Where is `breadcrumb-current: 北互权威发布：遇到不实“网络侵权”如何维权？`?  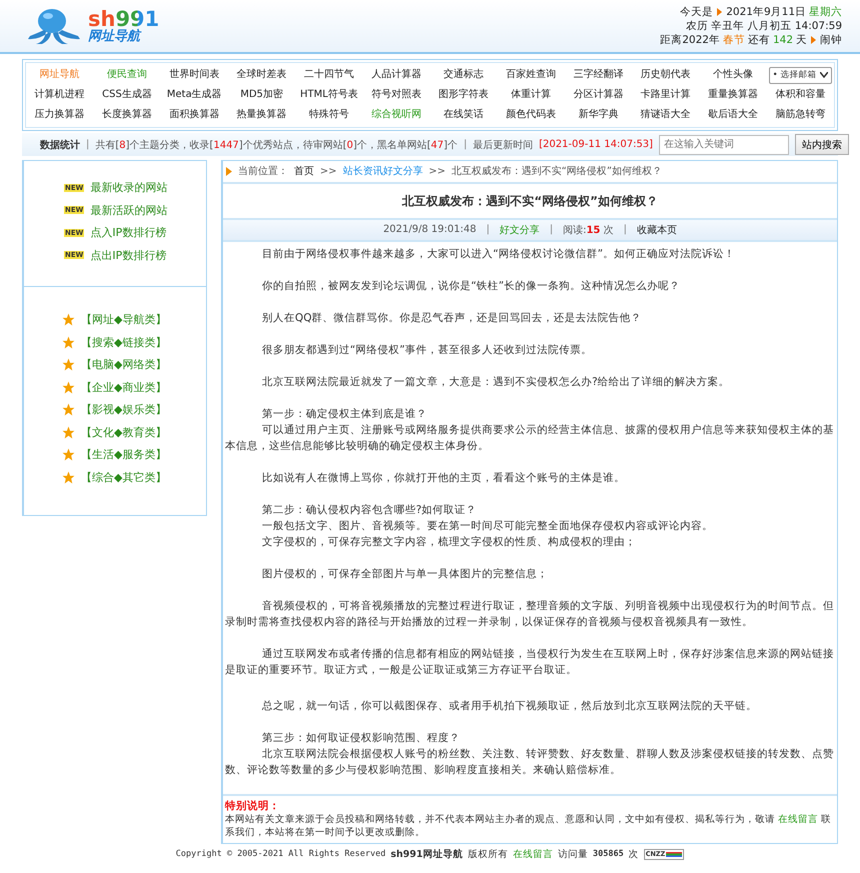 breadcrumb-current: 北互权威发布：遇到不实“网络侵权”如何维权？ is located at coordinates (557, 171).